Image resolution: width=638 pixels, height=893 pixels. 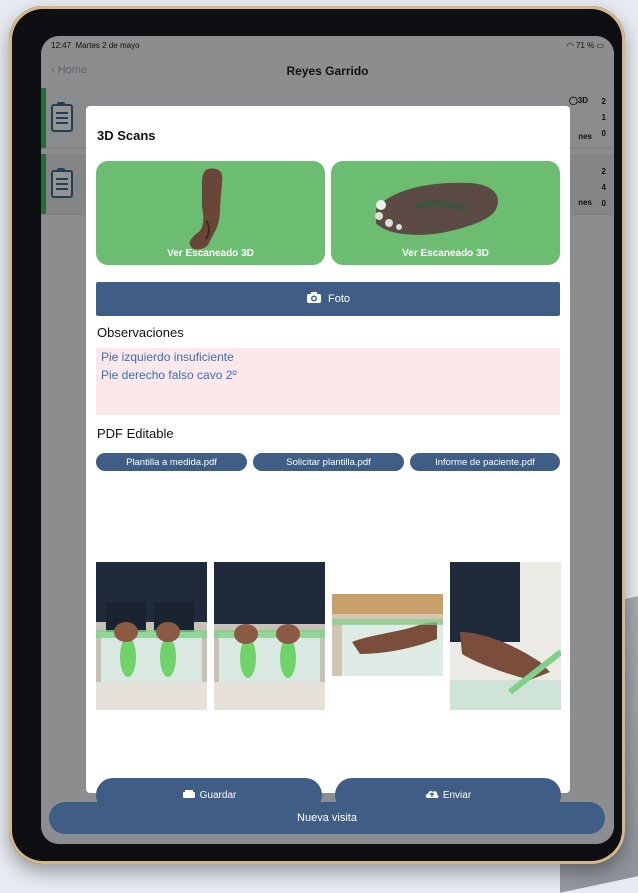 I want to click on guardar-button: Guardar, so click(x=209, y=795).